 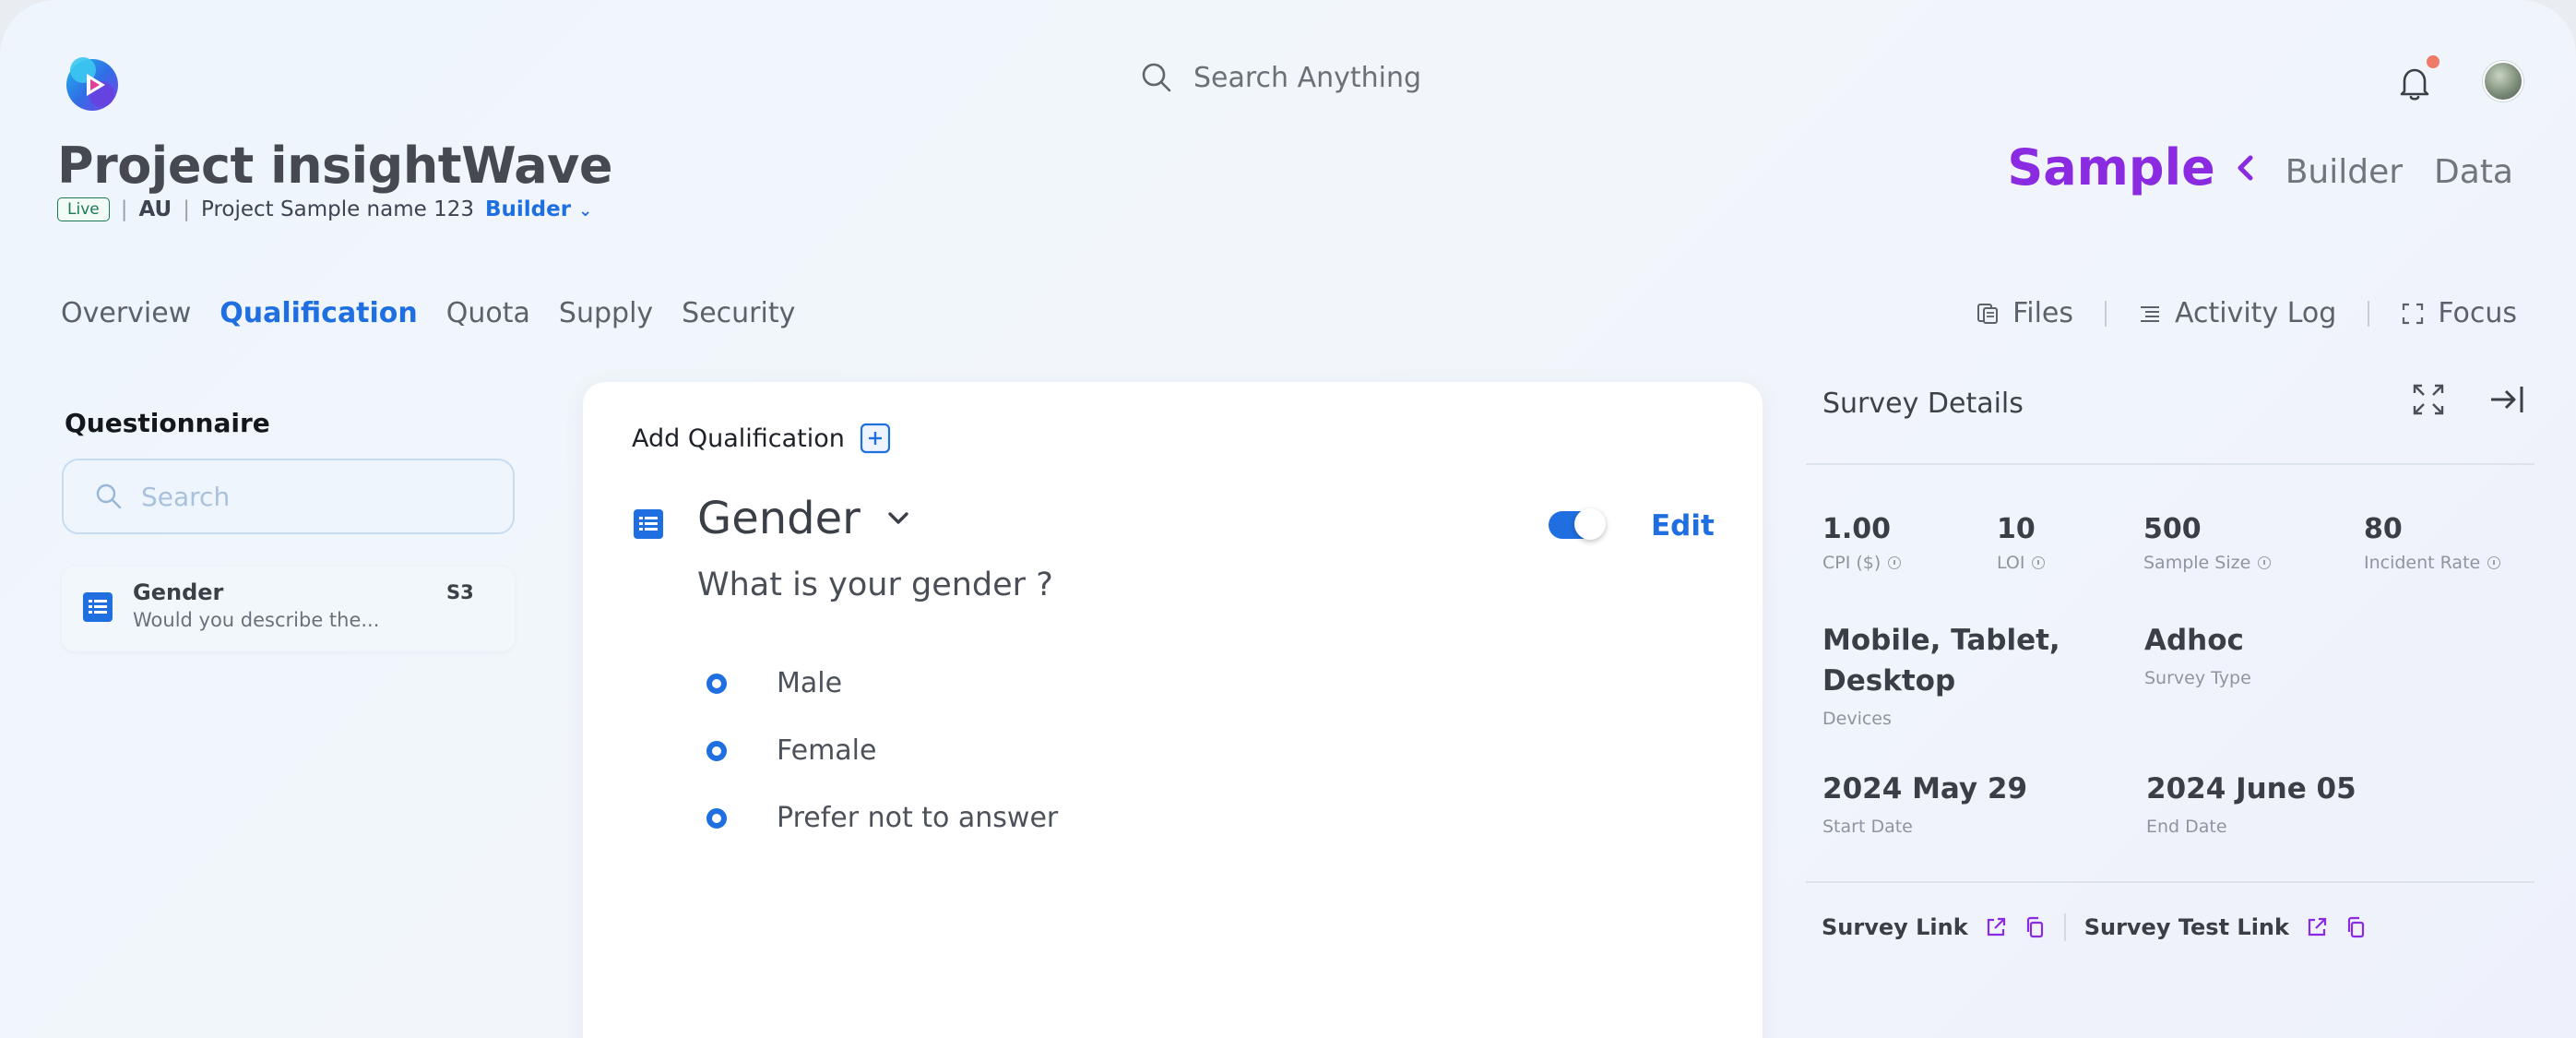 What do you see at coordinates (2251, 788) in the screenshot?
I see `stat-value: 2024 June 05` at bounding box center [2251, 788].